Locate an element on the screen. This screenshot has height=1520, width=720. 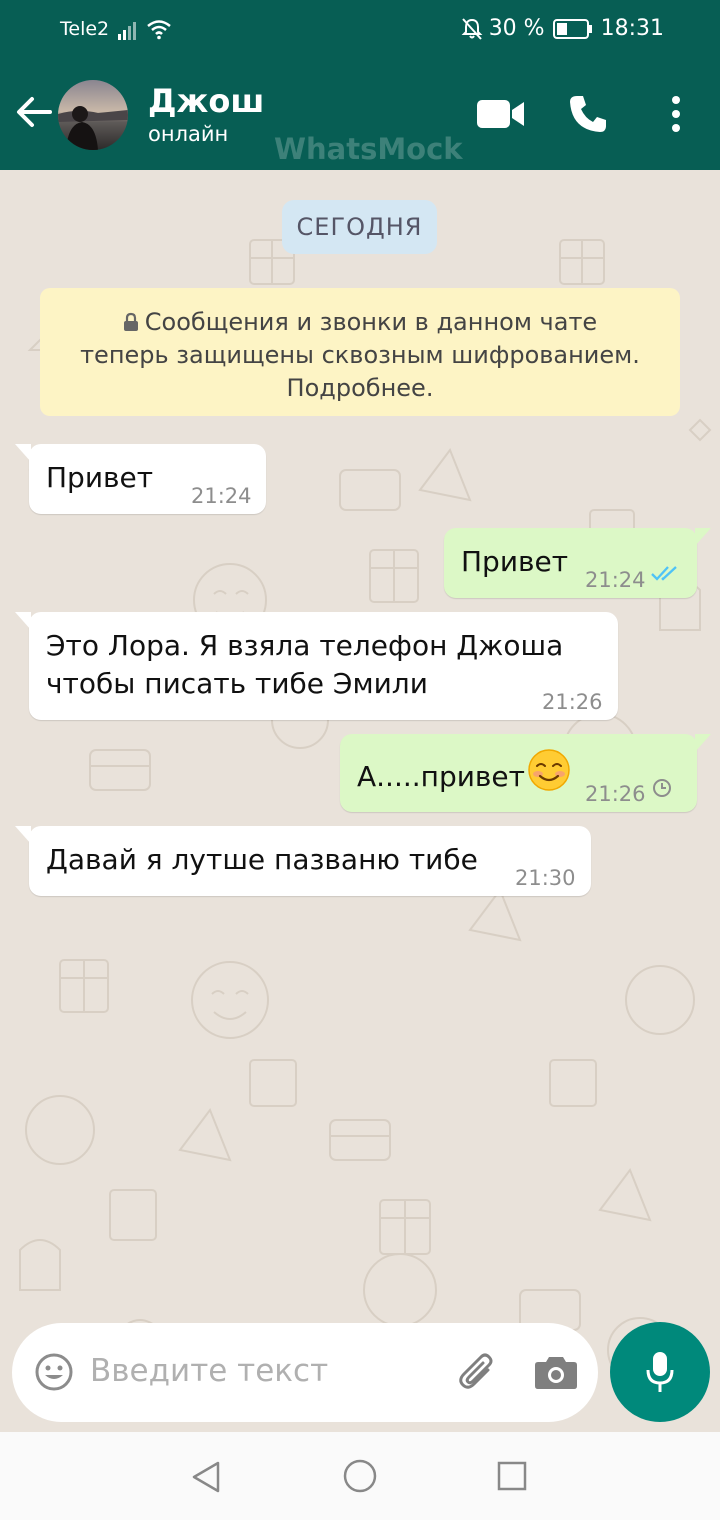
message-text-wrap: А.....привет is located at coordinates (464, 772).